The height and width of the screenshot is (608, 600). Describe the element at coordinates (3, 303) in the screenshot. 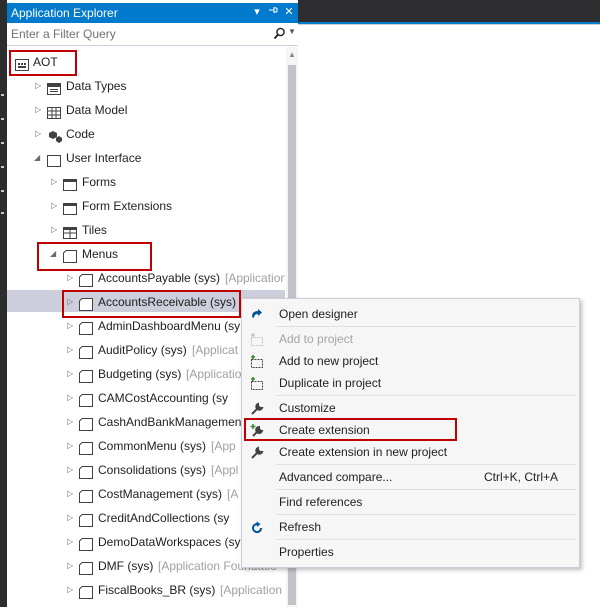

I see `left-dock-strip` at that location.